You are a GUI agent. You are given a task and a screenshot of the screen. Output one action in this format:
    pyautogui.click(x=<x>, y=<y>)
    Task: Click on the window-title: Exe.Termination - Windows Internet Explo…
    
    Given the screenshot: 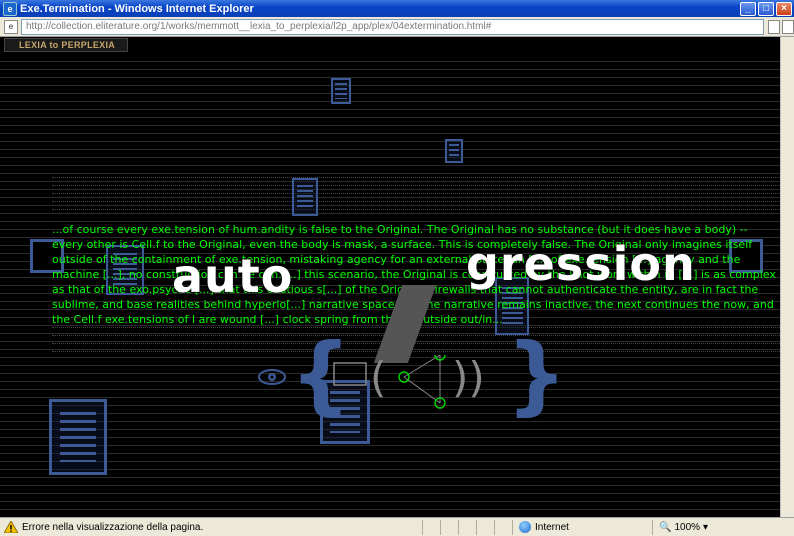 What is the action you would take?
    pyautogui.click(x=137, y=8)
    